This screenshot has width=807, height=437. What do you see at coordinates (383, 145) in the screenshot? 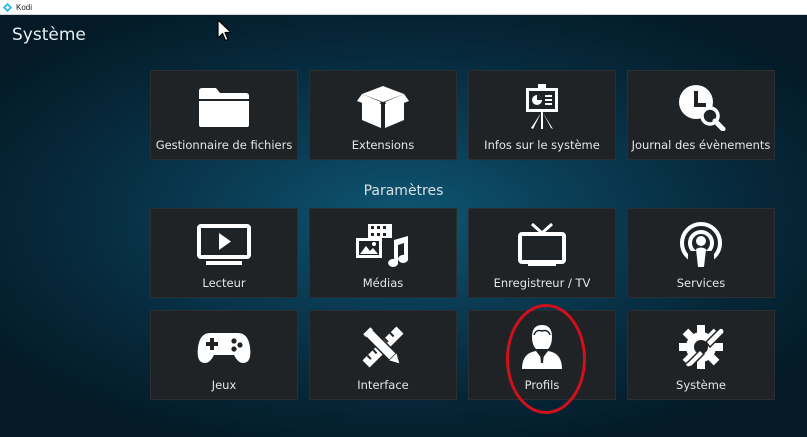
I see `tile-label: Extensions` at bounding box center [383, 145].